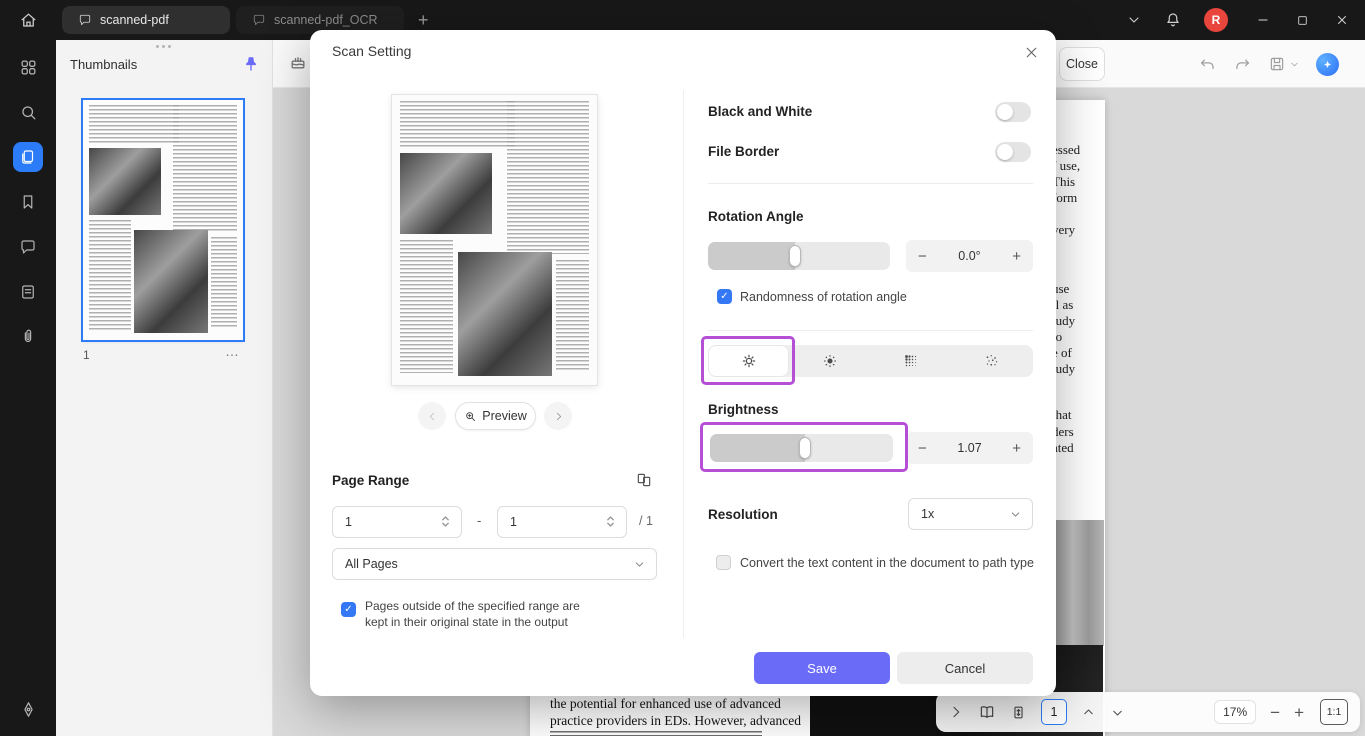 The height and width of the screenshot is (736, 1365). What do you see at coordinates (1263, 20) in the screenshot?
I see `minimize-icon` at bounding box center [1263, 20].